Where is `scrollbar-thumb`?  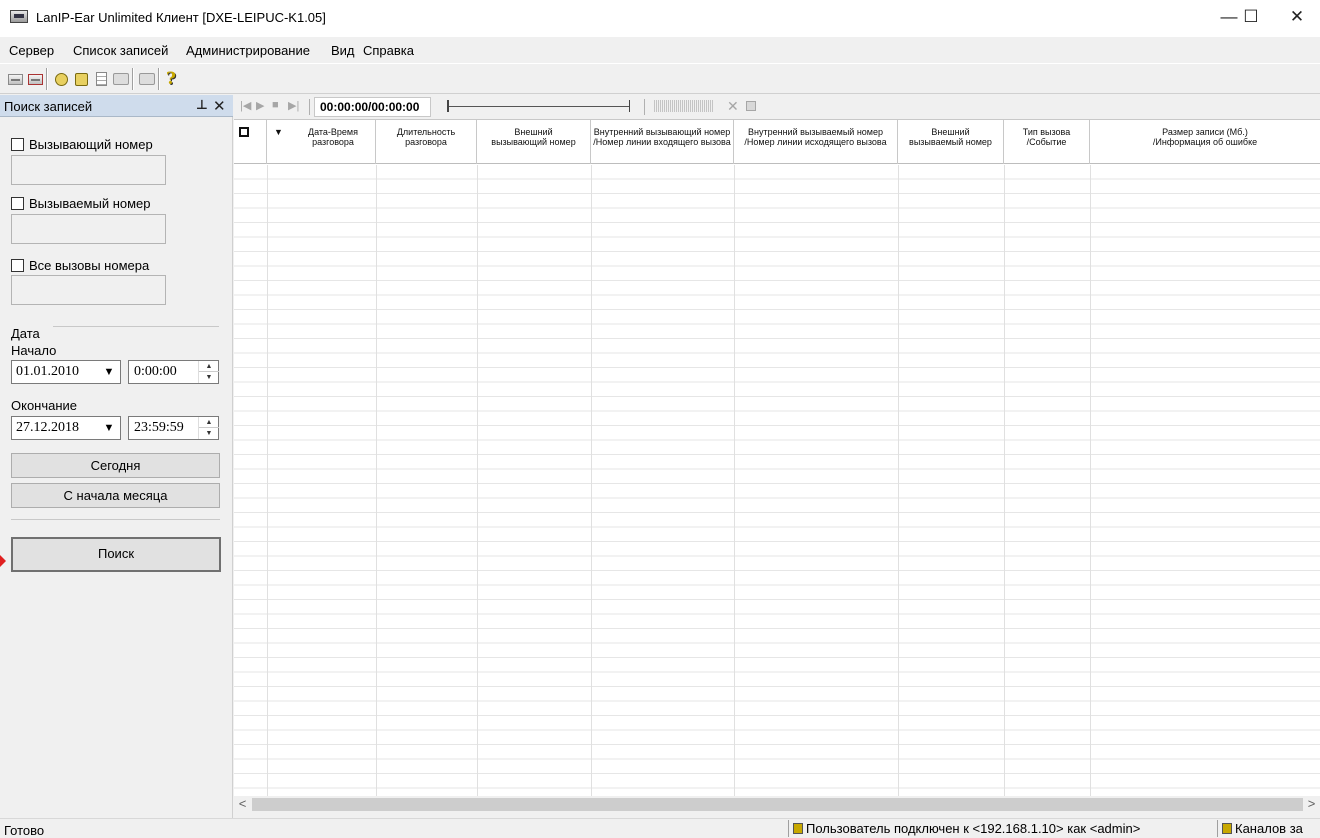
scrollbar-thumb is located at coordinates (777, 804).